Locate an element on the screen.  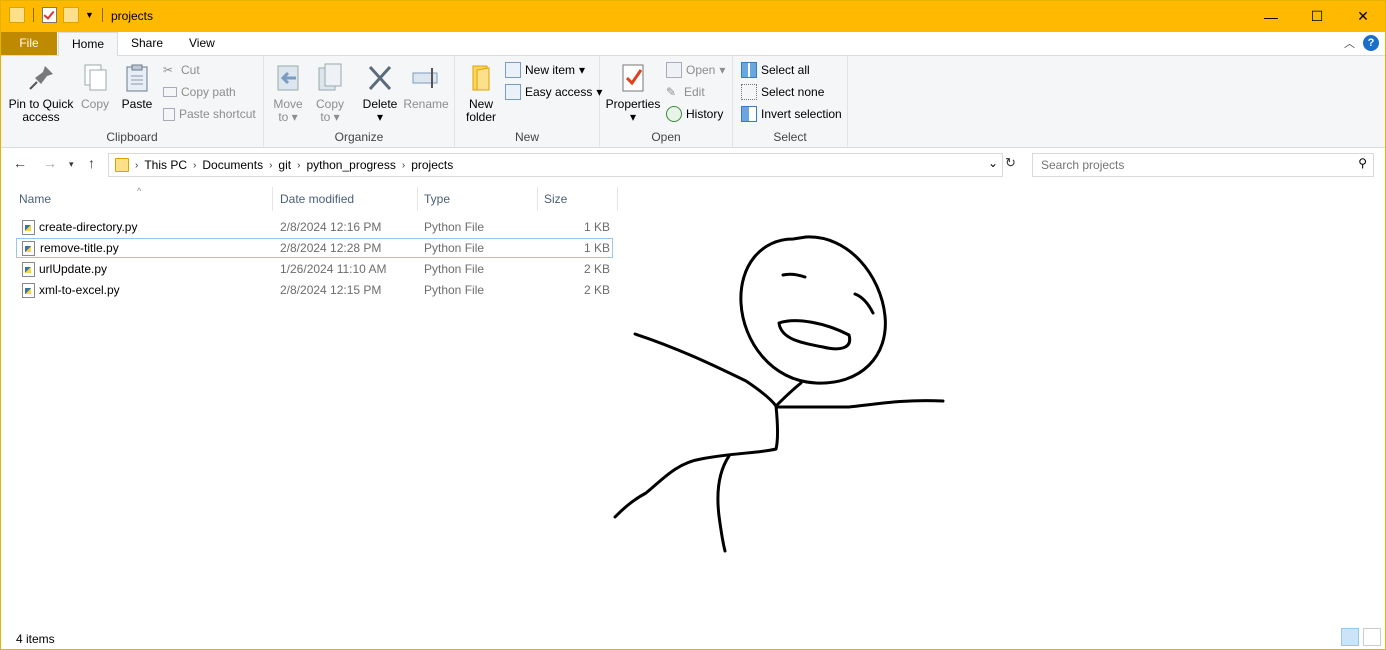
edit-label: Edit is located at coordinates (694, 92).